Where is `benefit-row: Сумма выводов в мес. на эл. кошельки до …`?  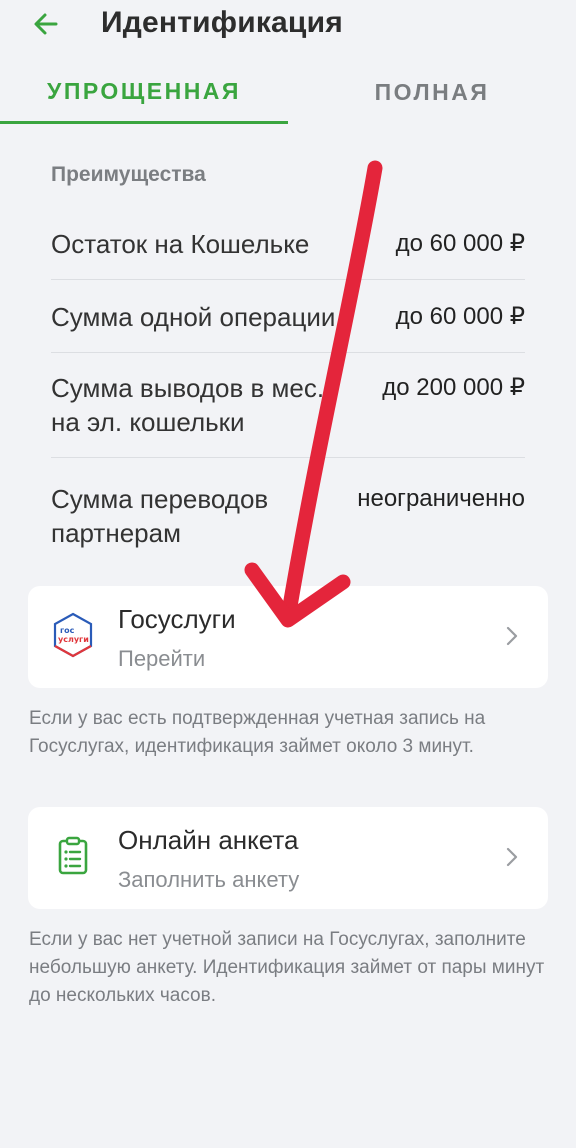 benefit-row: Сумма выводов в мес. на эл. кошельки до … is located at coordinates (288, 405).